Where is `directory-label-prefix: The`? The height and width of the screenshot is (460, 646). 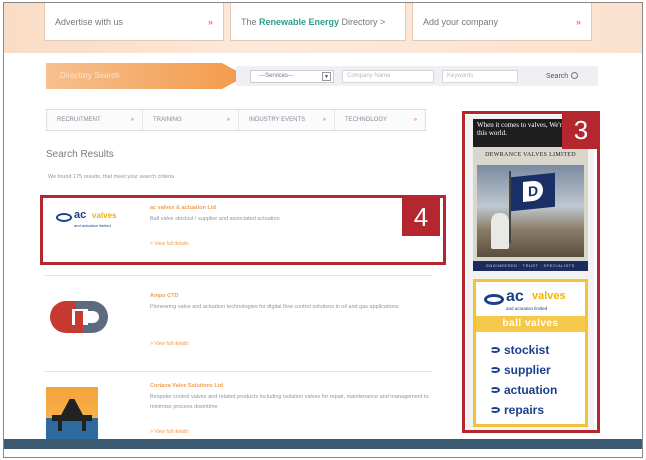
directory-label-prefix: The is located at coordinates (250, 21).